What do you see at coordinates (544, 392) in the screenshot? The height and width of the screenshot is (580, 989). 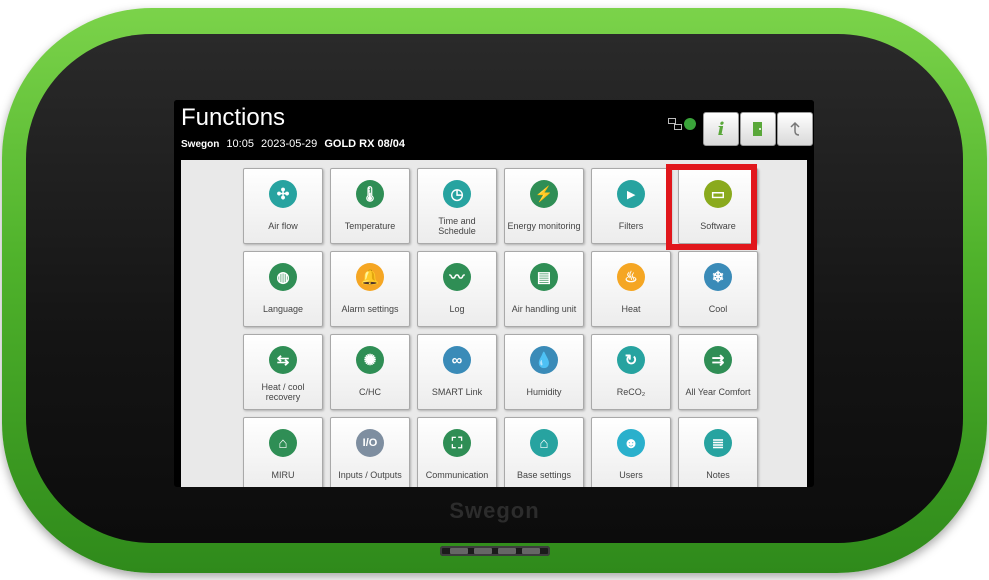 I see `tile-label: Humidity` at bounding box center [544, 392].